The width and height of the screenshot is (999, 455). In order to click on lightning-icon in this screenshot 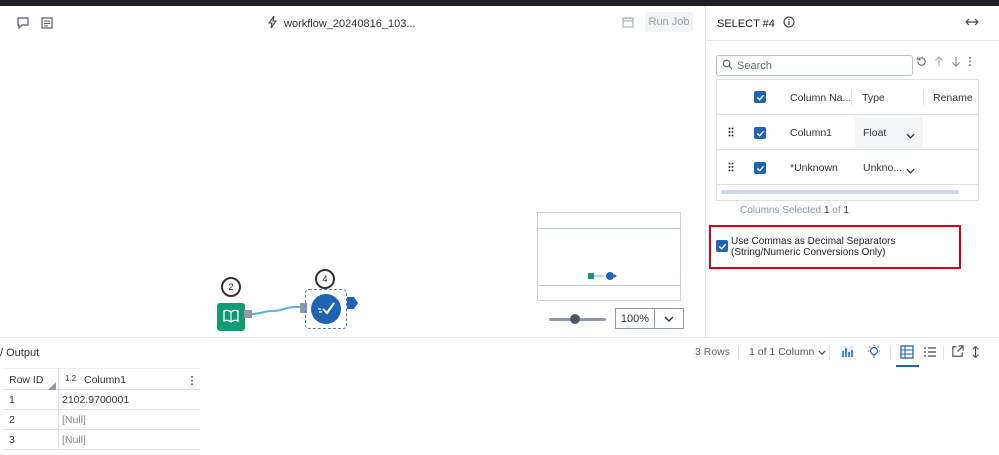, I will do `click(272, 23)`.